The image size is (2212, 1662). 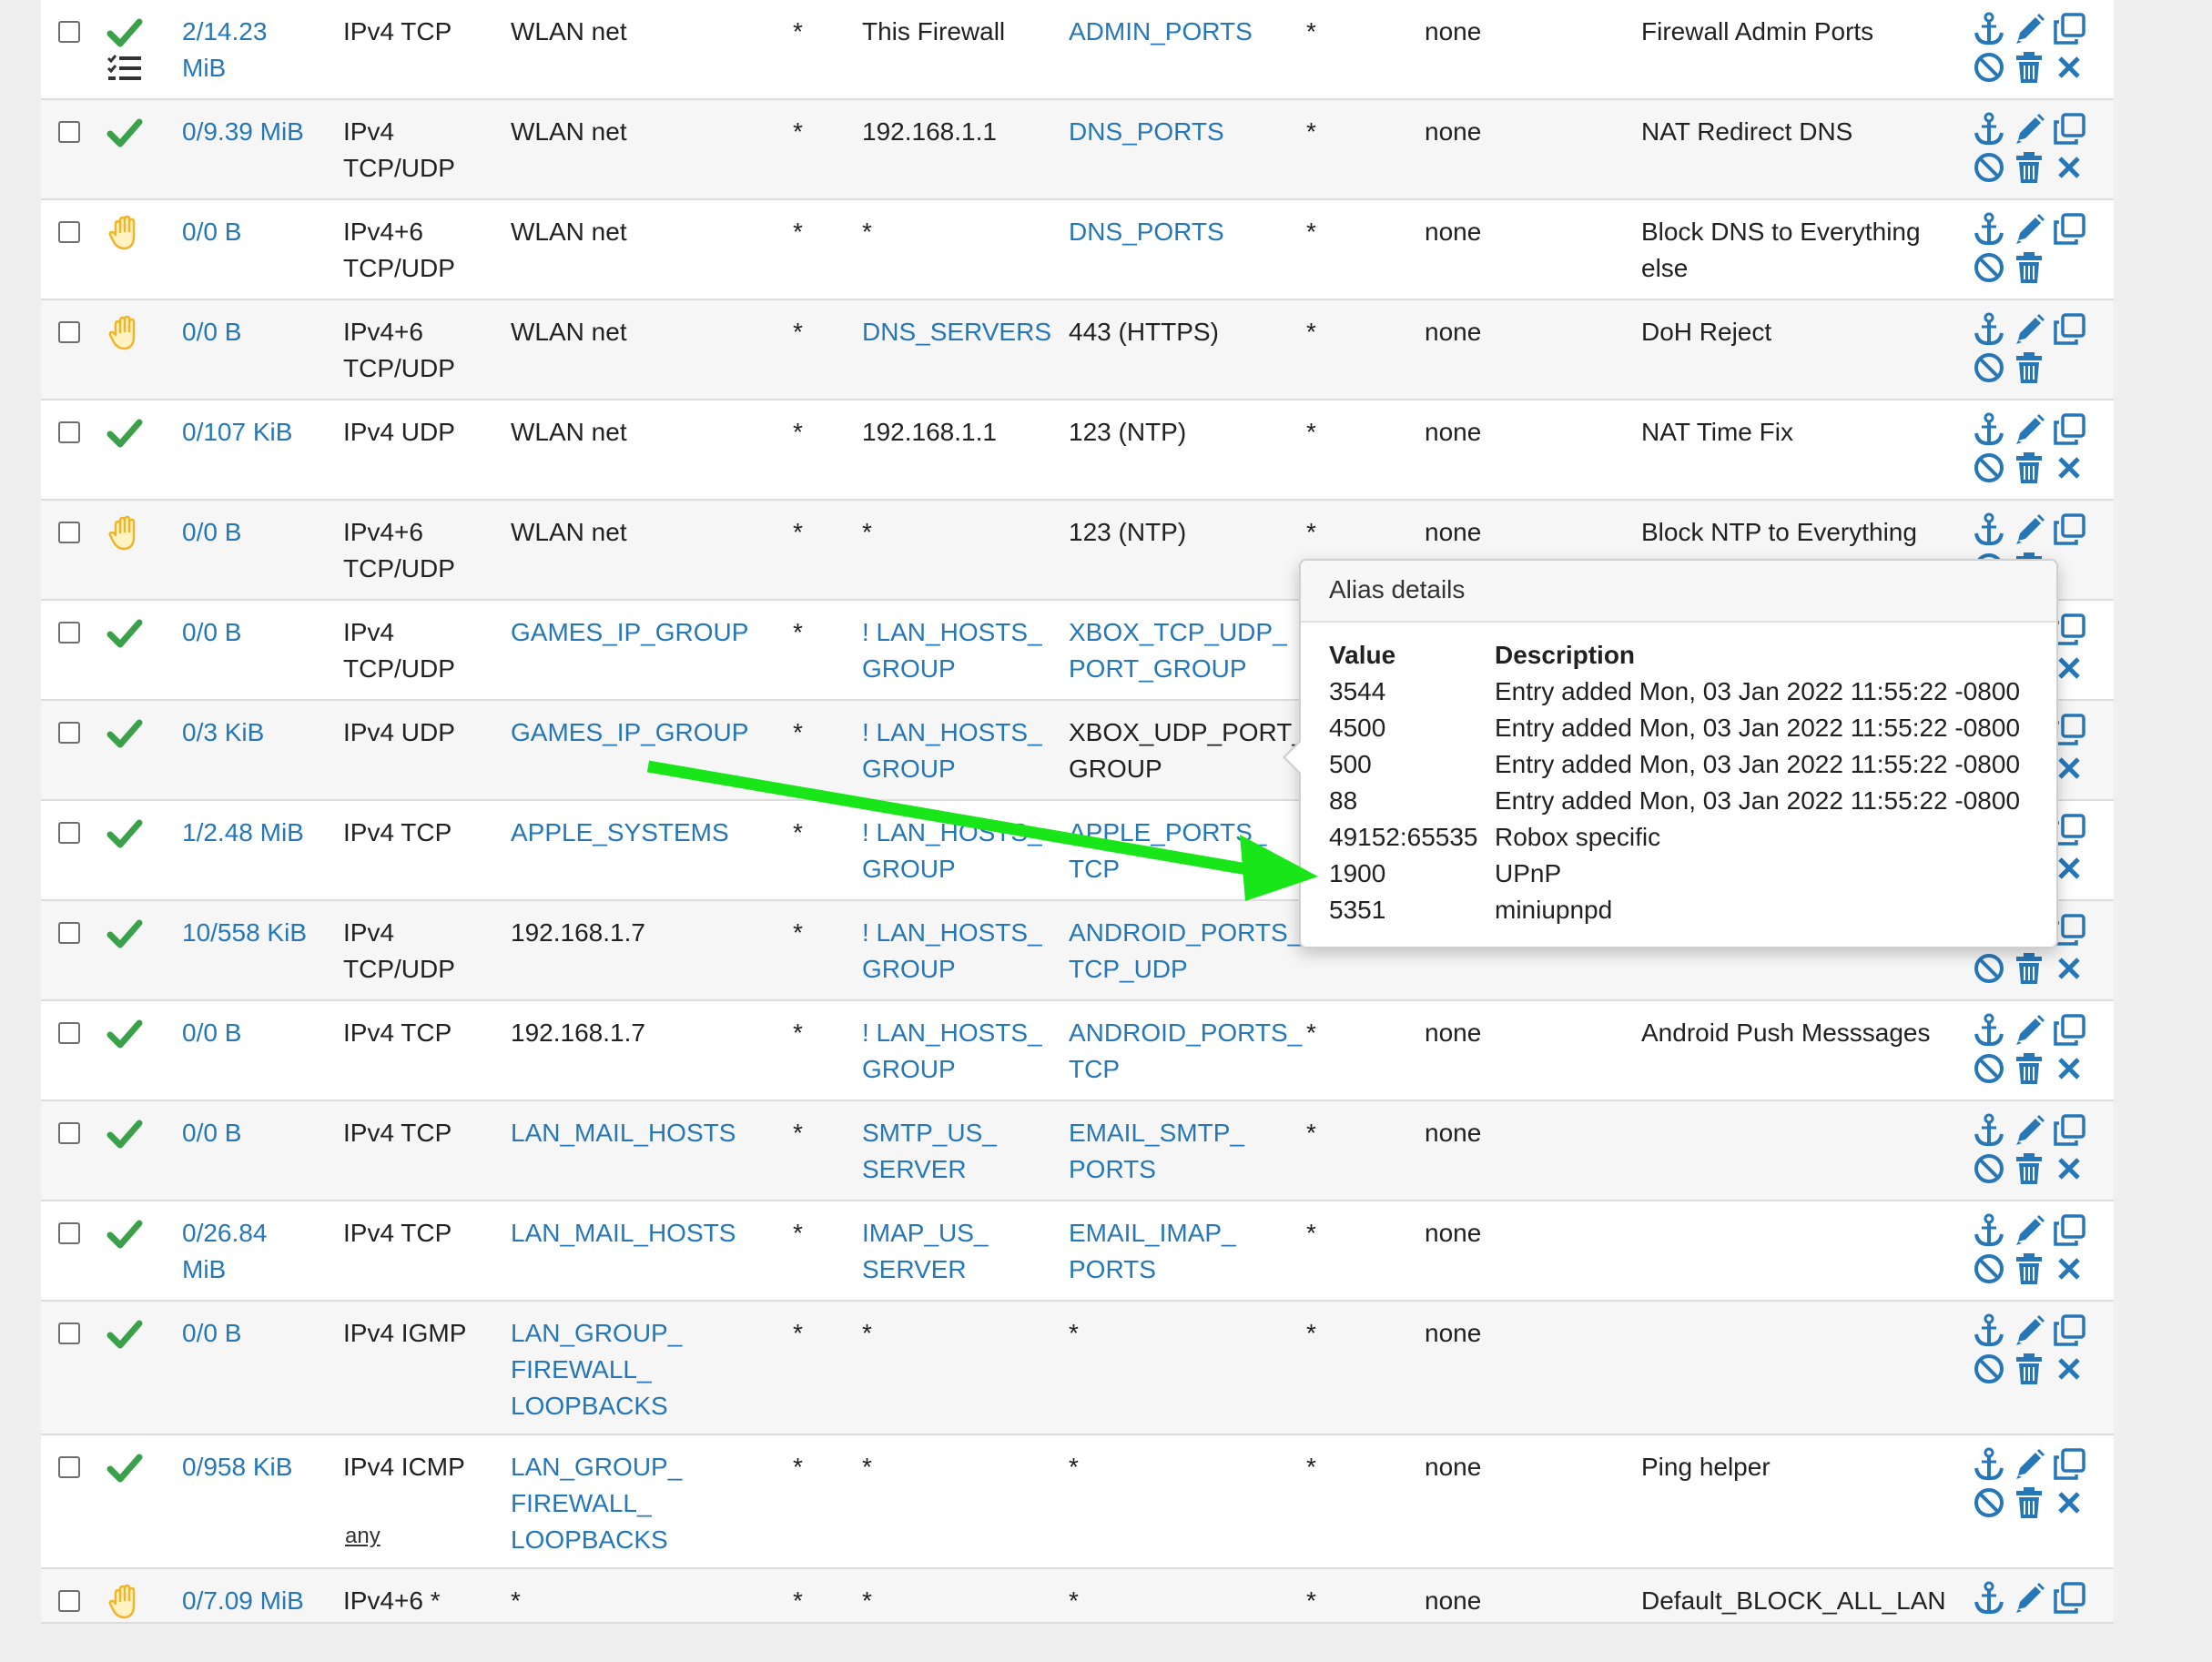 I want to click on annotation-arrow, so click(x=982, y=830).